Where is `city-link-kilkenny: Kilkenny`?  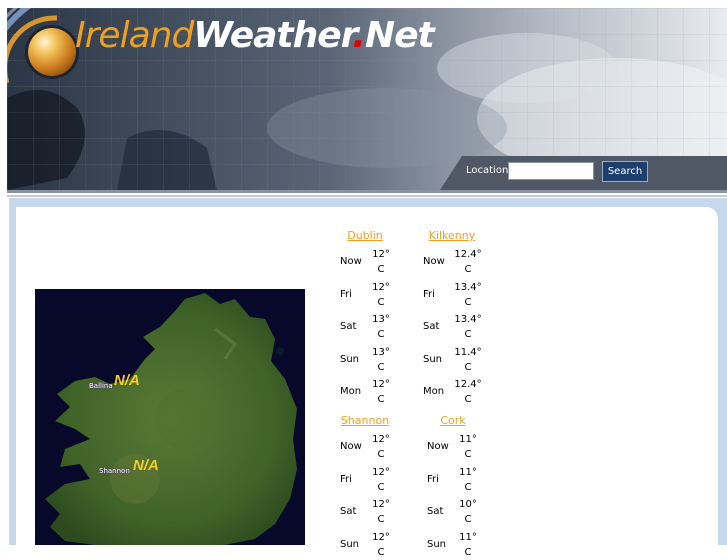
city-link-kilkenny: Kilkenny is located at coordinates (452, 235).